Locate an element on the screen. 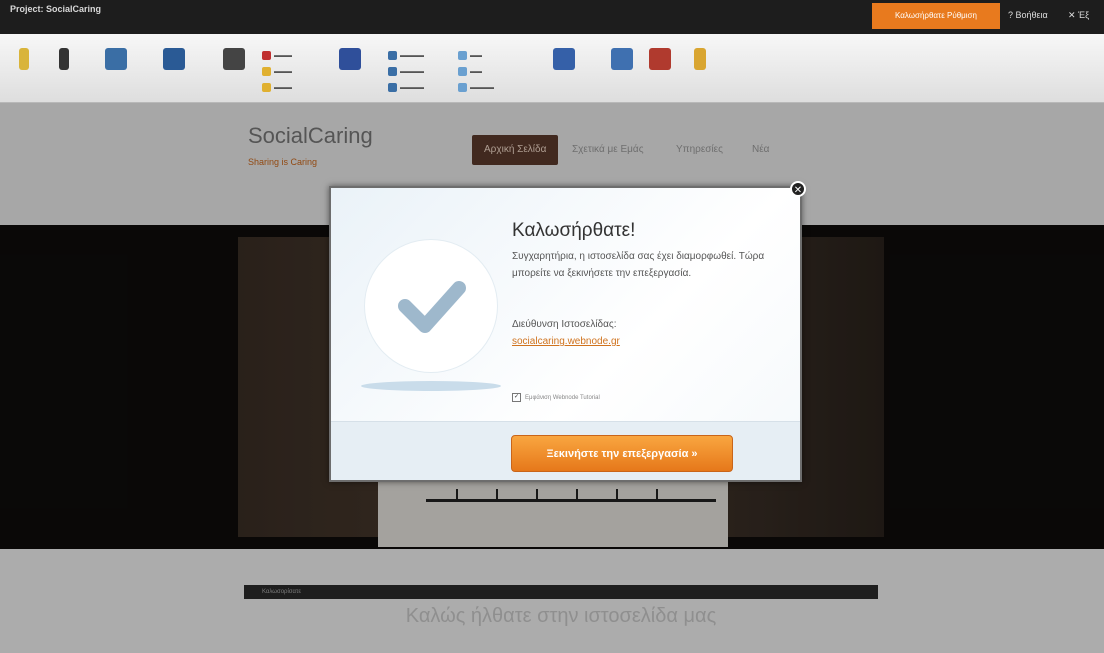 The image size is (1104, 653). tutorial-checkbox-label: Εμφάνιση Webnode Tutorial is located at coordinates (562, 398).